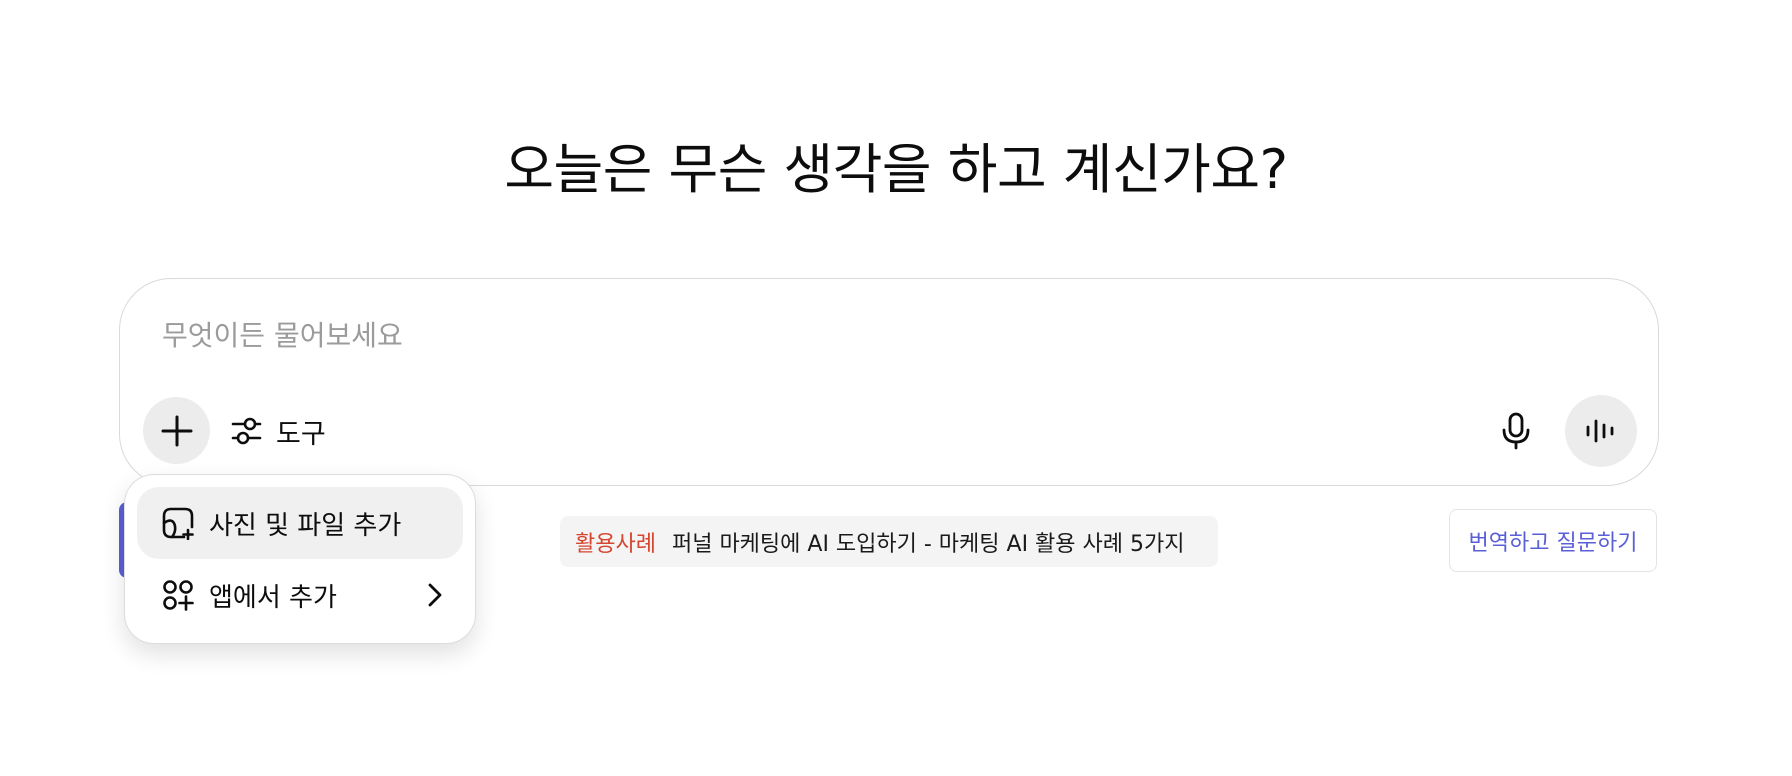  Describe the element at coordinates (435, 595) in the screenshot. I see `chevron-right-icon` at that location.